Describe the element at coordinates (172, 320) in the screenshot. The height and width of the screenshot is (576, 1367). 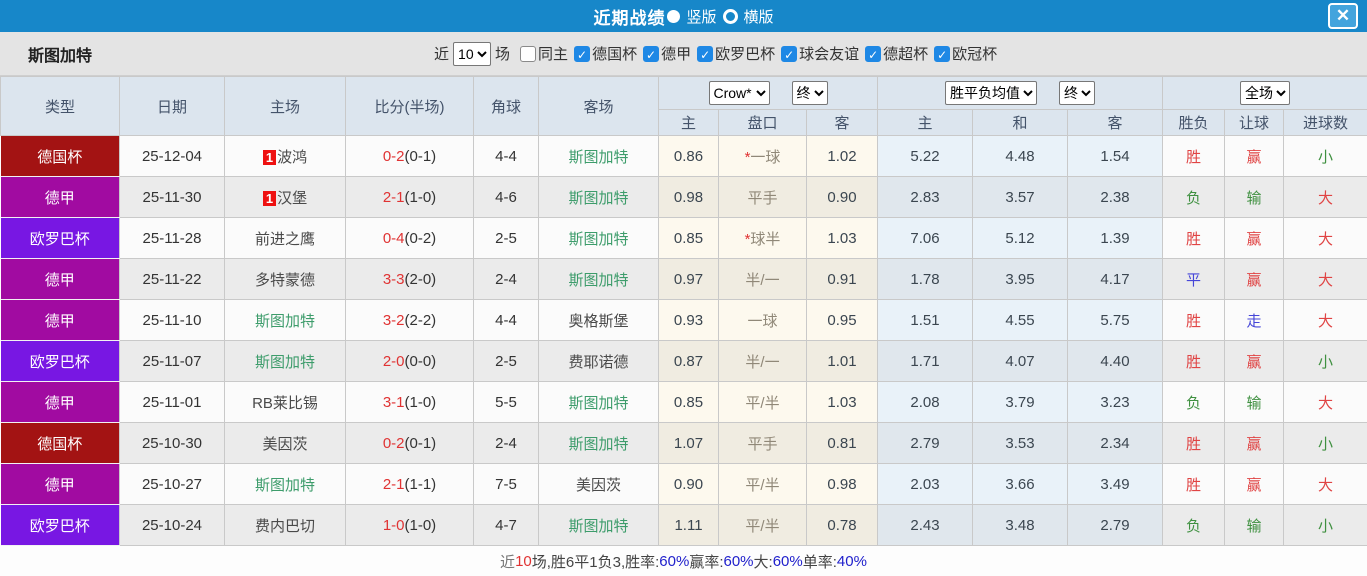
I see `match-date: 25-11-10` at that location.